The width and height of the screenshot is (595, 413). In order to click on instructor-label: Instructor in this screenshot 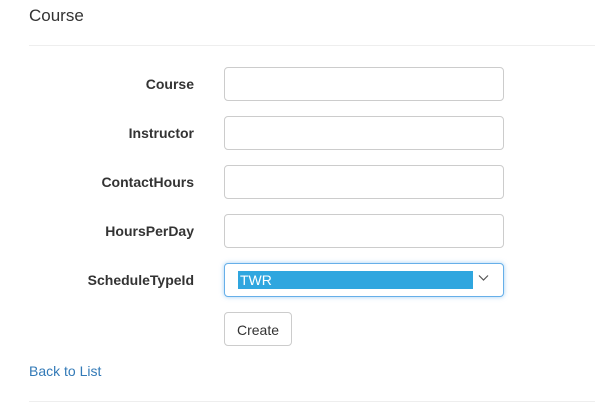, I will do `click(161, 133)`.